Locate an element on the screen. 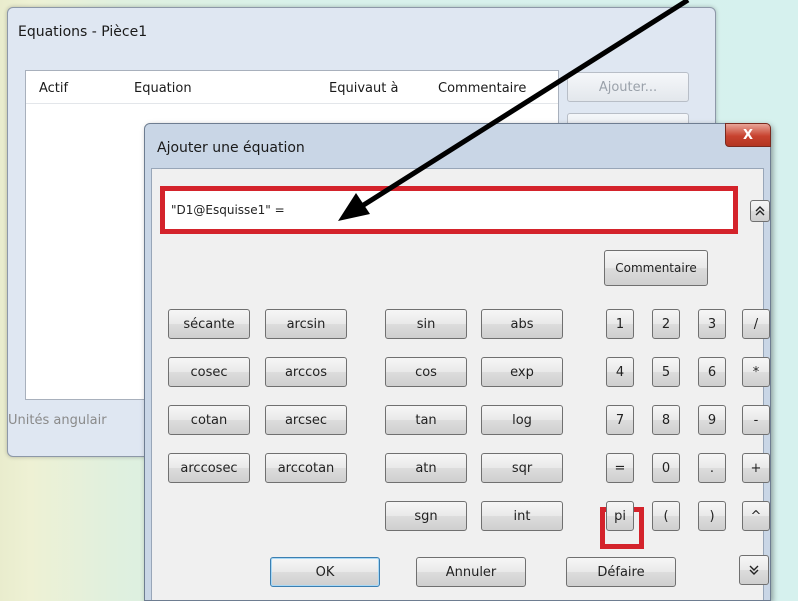 The image size is (798, 601). equation-input is located at coordinates (321, 210).